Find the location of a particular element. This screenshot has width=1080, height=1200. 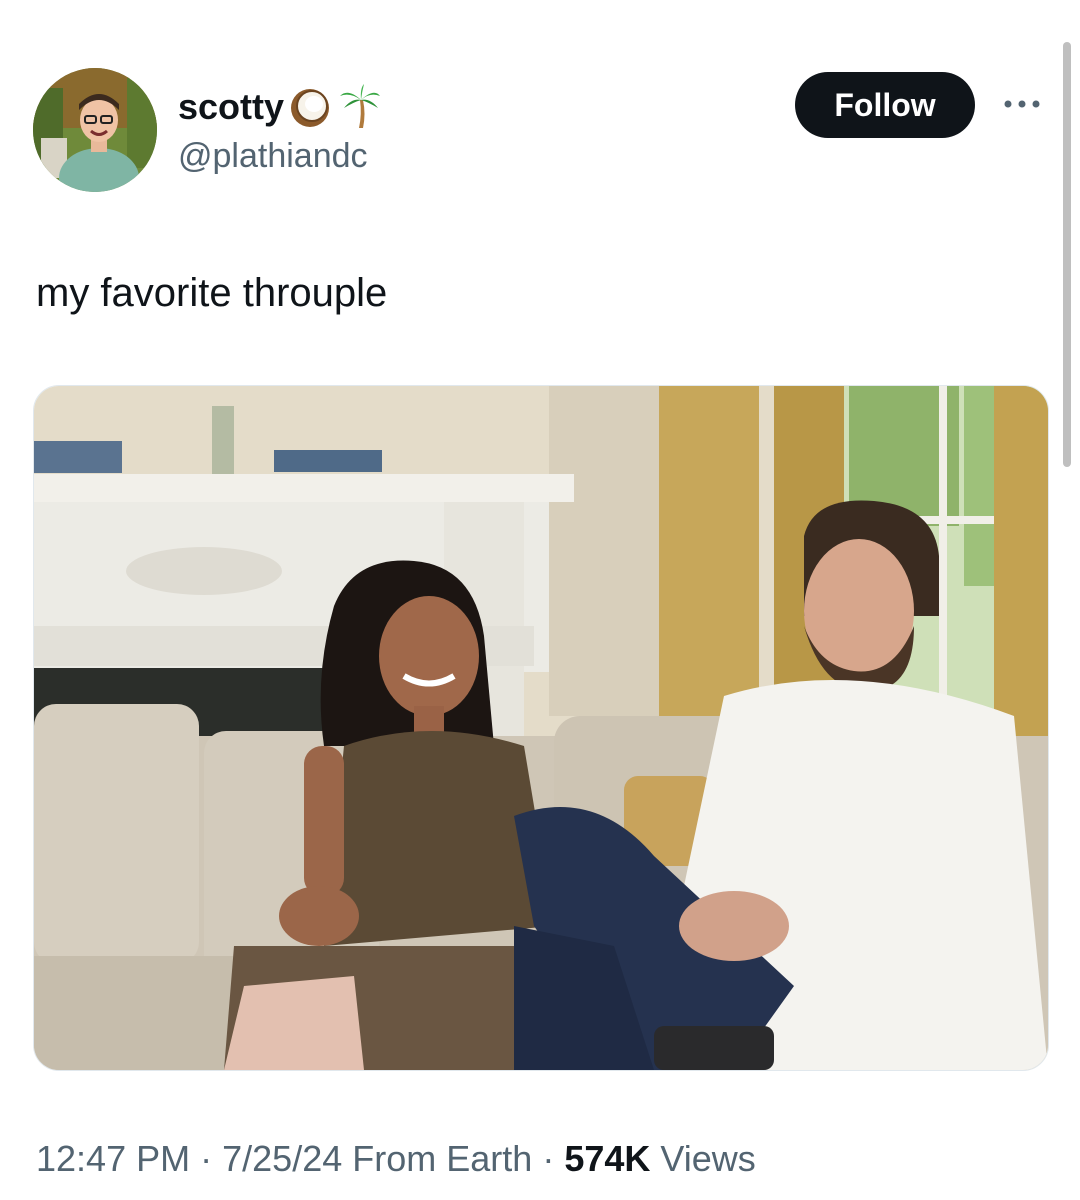

tweet-date: 7/25/24 is located at coordinates (282, 1158).